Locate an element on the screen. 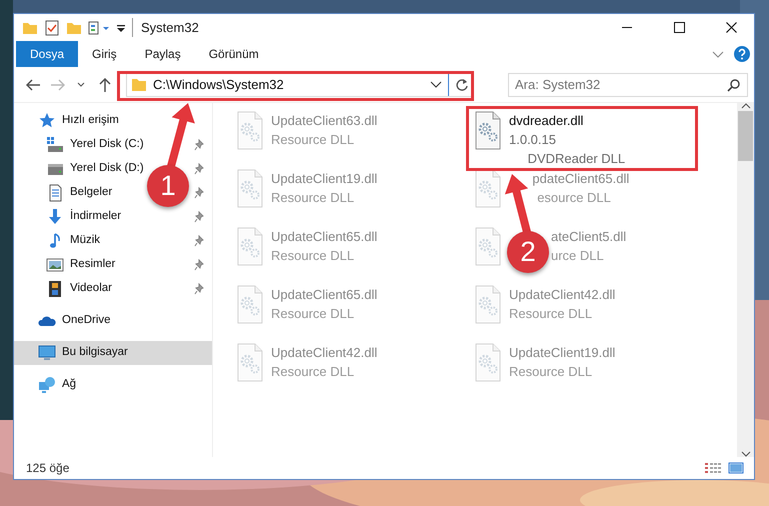 Image resolution: width=769 pixels, height=506 pixels. sidebar-item: Ağ is located at coordinates (69, 385).